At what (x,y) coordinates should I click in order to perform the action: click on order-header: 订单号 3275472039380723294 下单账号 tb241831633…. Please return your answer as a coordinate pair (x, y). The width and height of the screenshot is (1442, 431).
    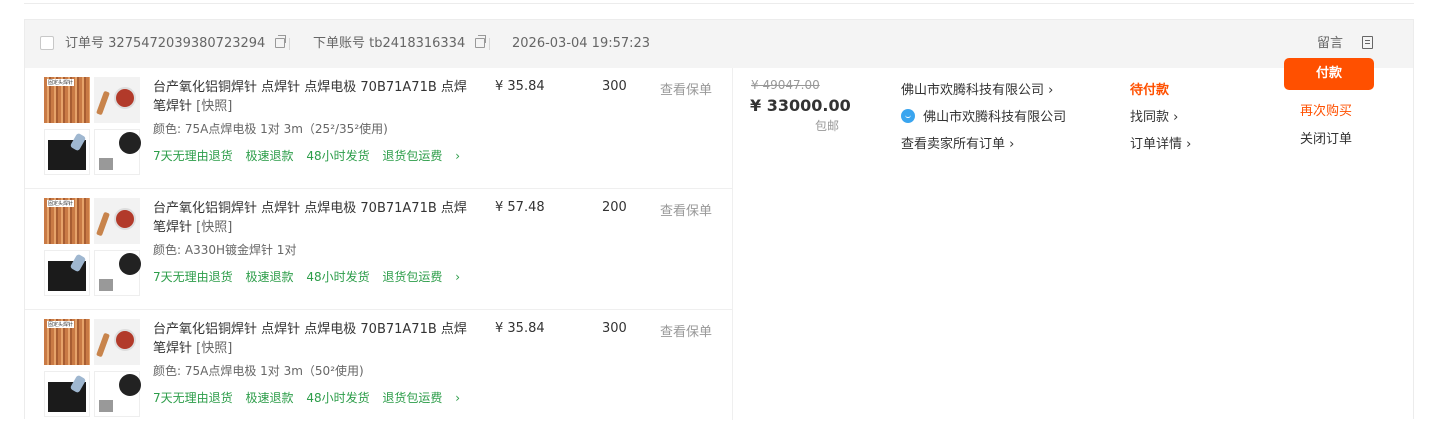
    Looking at the image, I should click on (719, 44).